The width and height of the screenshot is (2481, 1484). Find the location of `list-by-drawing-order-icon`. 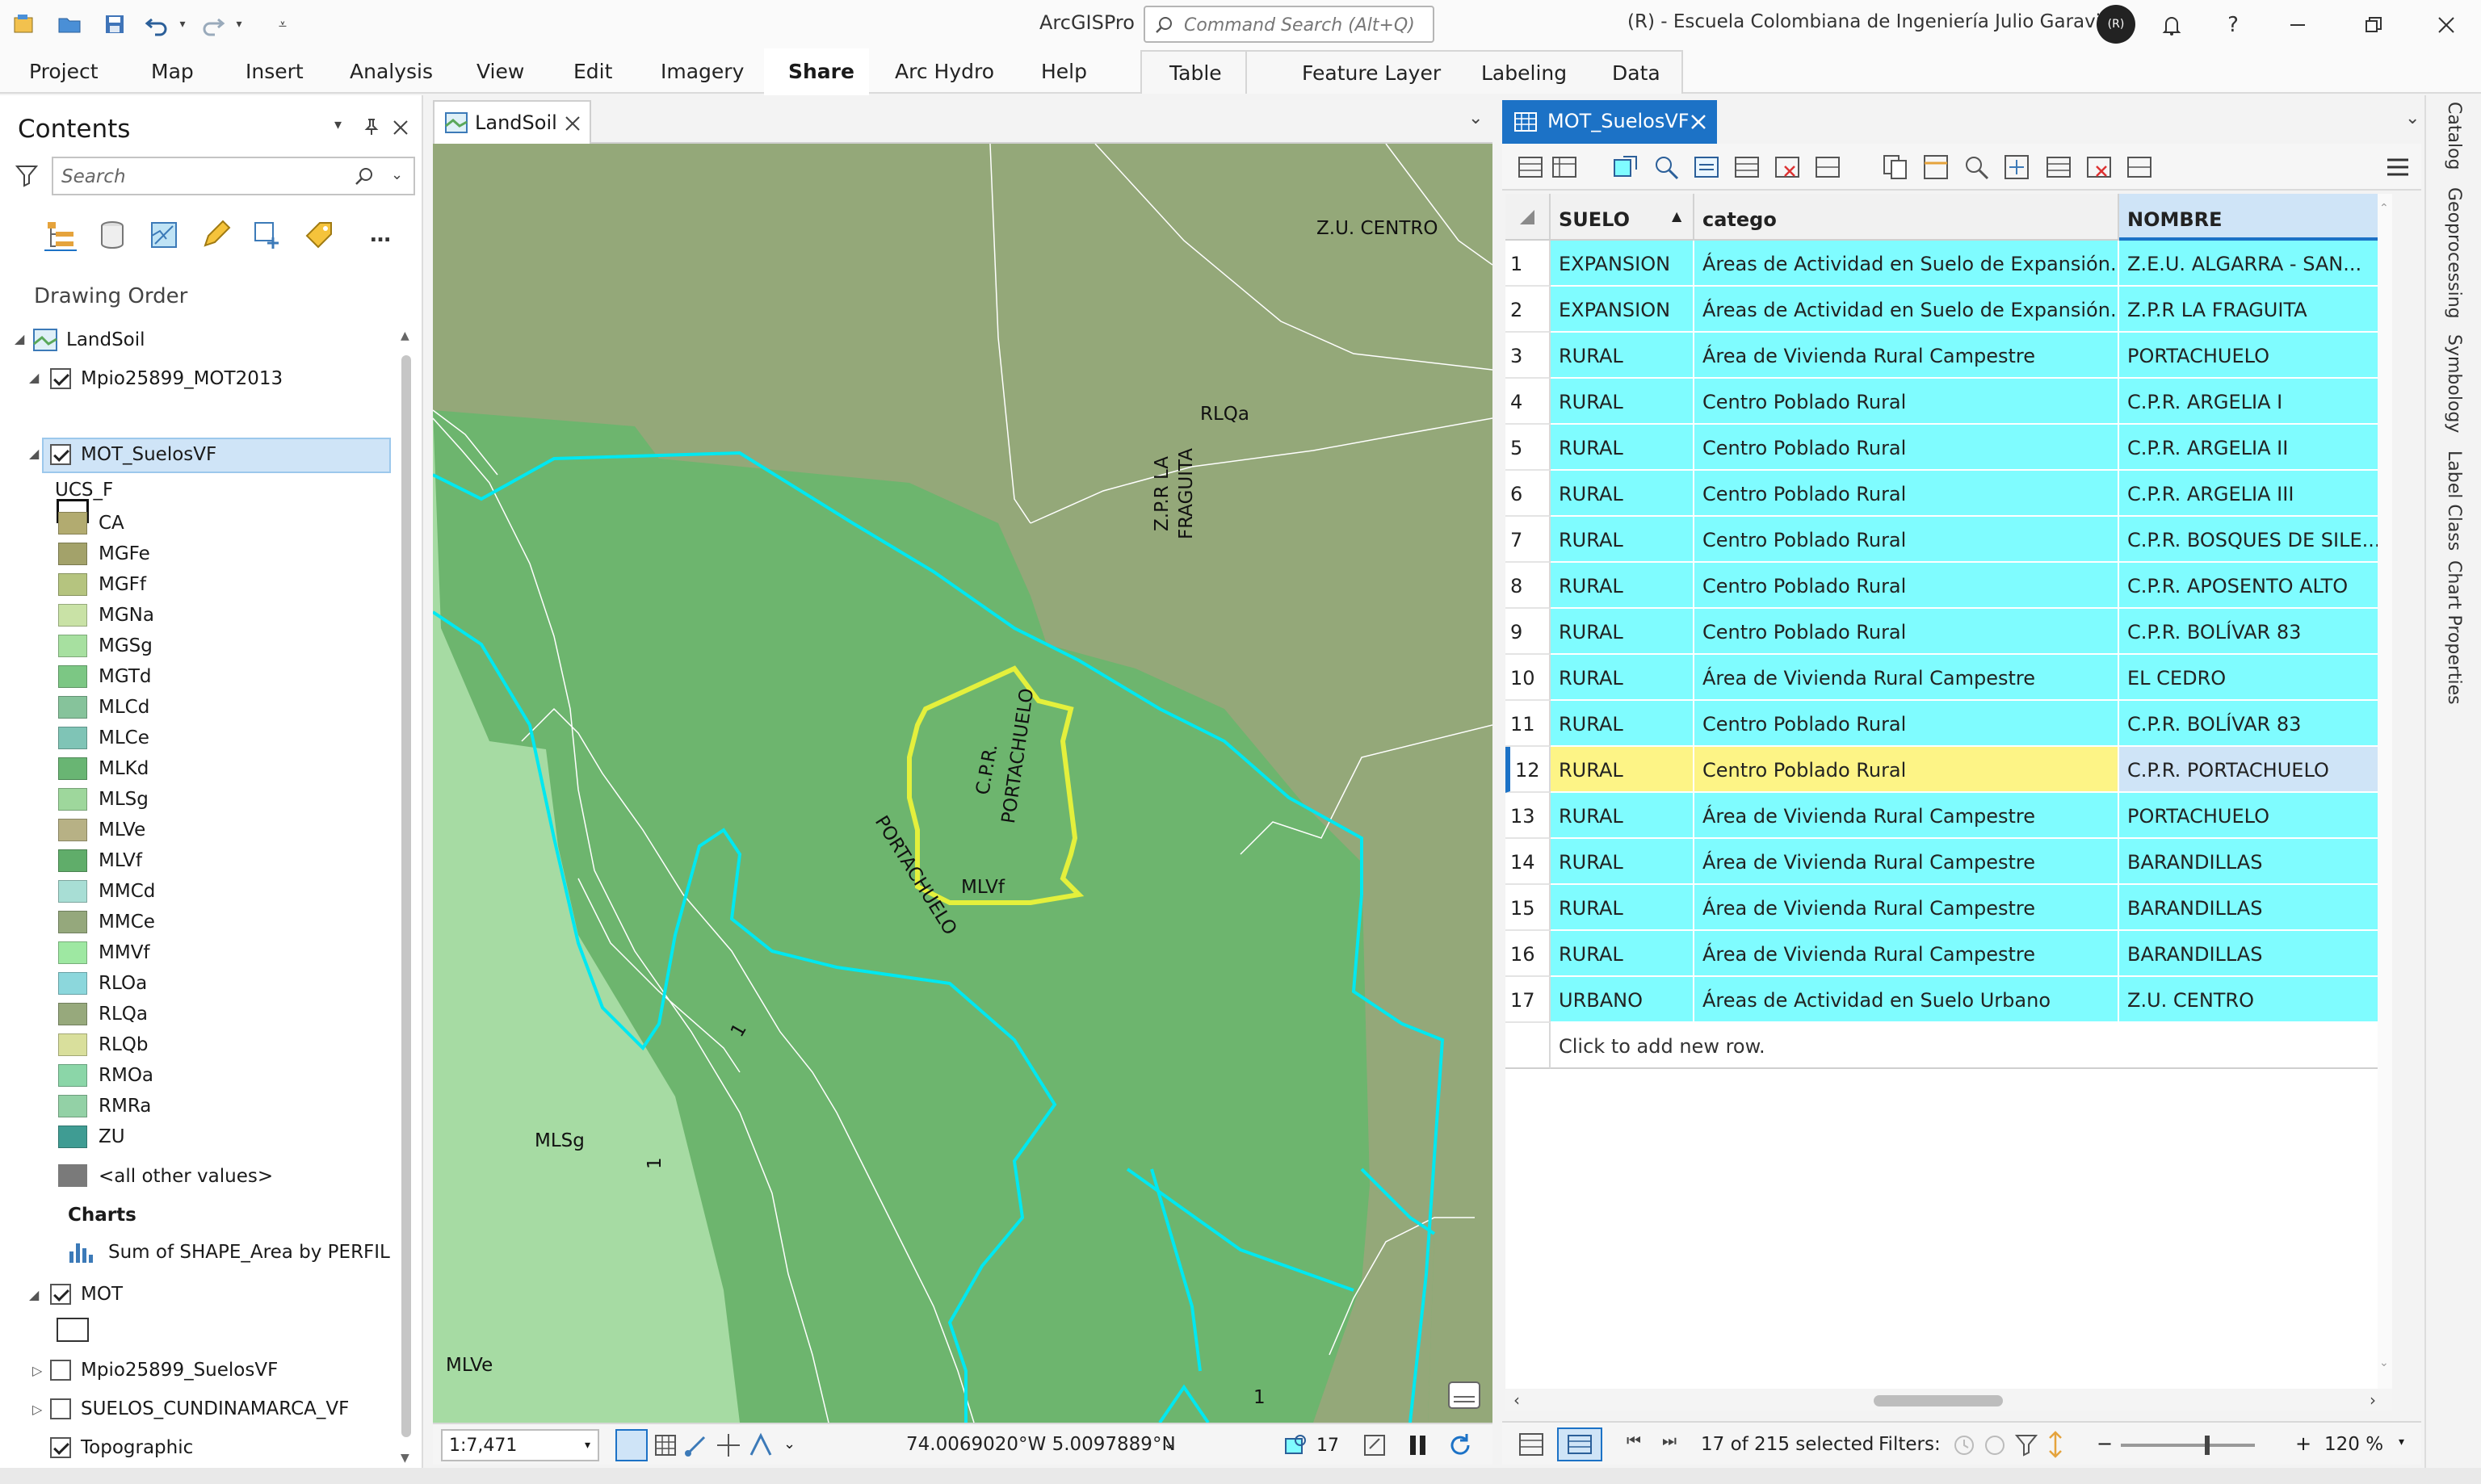

list-by-drawing-order-icon is located at coordinates (60, 235).